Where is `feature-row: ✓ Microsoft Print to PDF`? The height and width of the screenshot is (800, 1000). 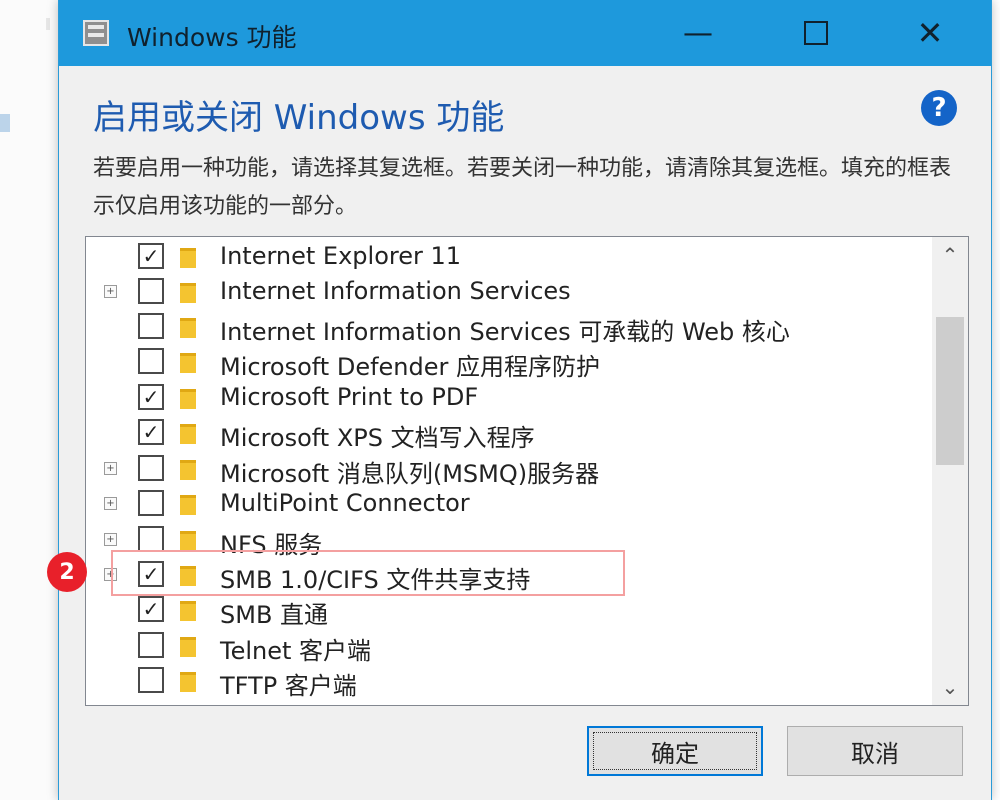 feature-row: ✓ Microsoft Print to PDF is located at coordinates (505, 397).